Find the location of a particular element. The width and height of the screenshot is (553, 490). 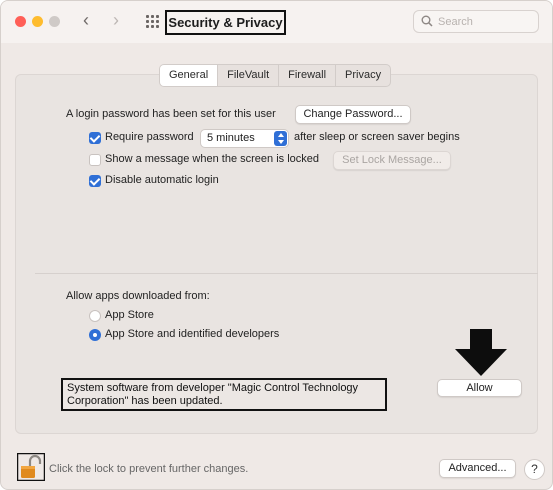

lock-icon is located at coordinates (31, 467).